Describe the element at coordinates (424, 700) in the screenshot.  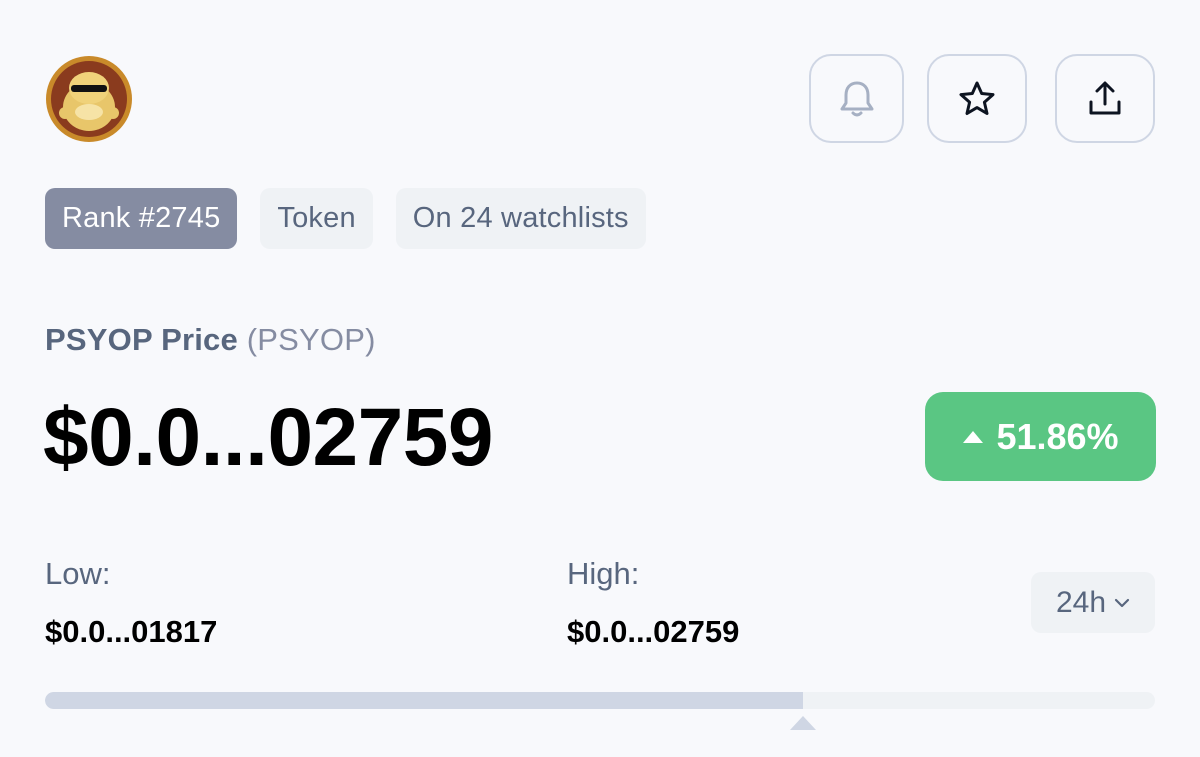
I see `price-range-fill` at that location.